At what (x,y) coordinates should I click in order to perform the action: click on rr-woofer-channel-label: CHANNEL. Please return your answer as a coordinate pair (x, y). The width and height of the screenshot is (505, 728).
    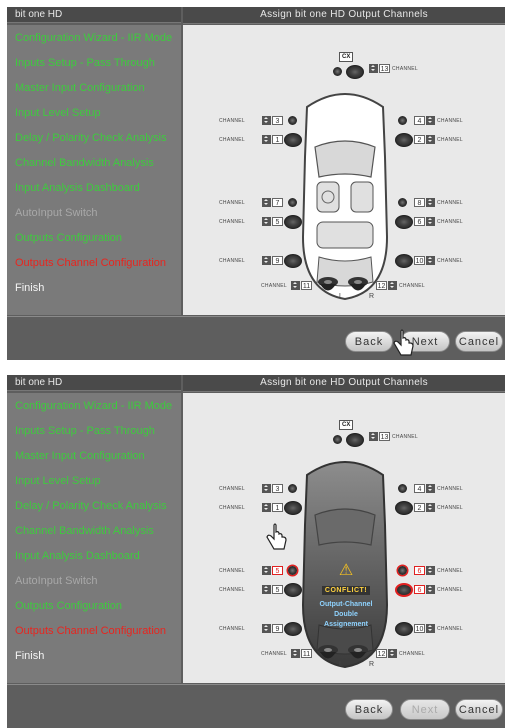
    Looking at the image, I should click on (450, 222).